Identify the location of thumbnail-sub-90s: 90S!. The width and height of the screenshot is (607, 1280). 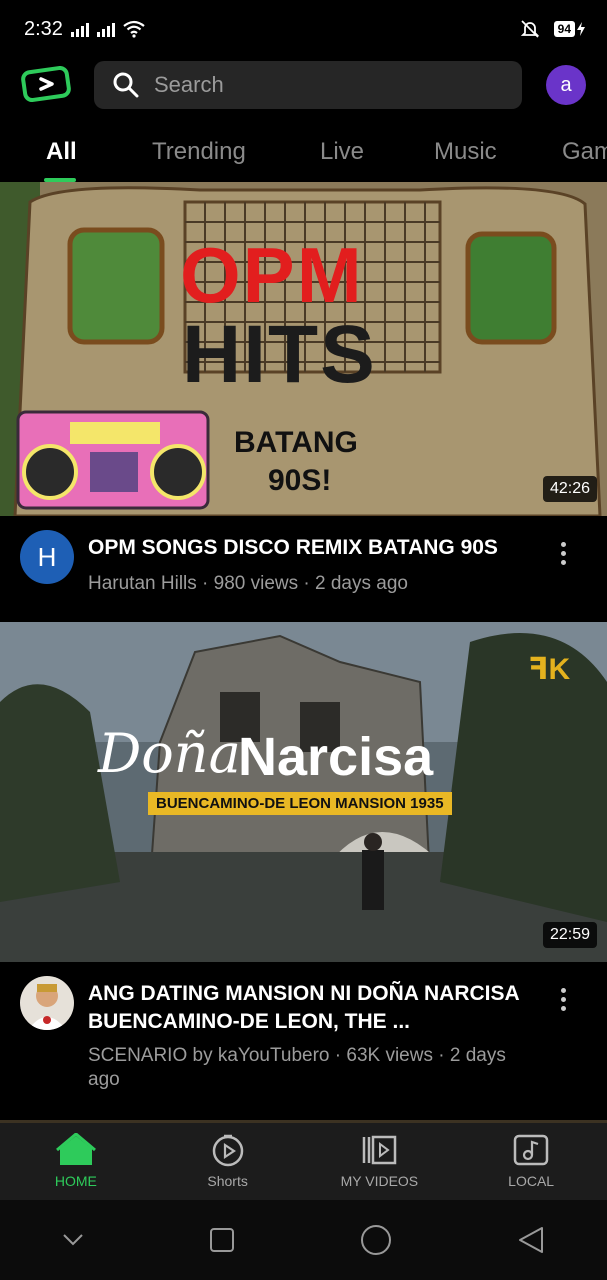
(300, 480).